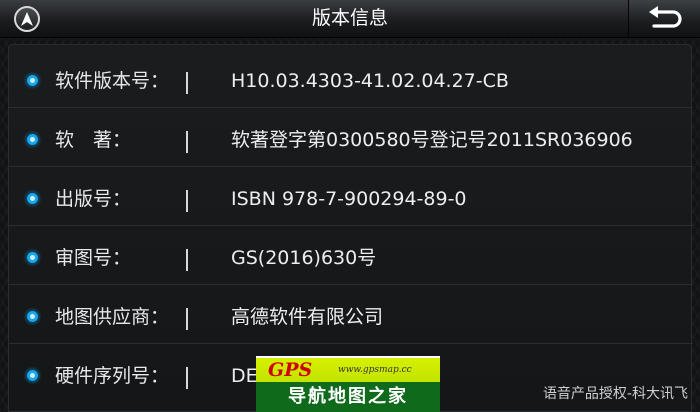  Describe the element at coordinates (112, 317) in the screenshot. I see `row-label: 地图供应商：` at that location.